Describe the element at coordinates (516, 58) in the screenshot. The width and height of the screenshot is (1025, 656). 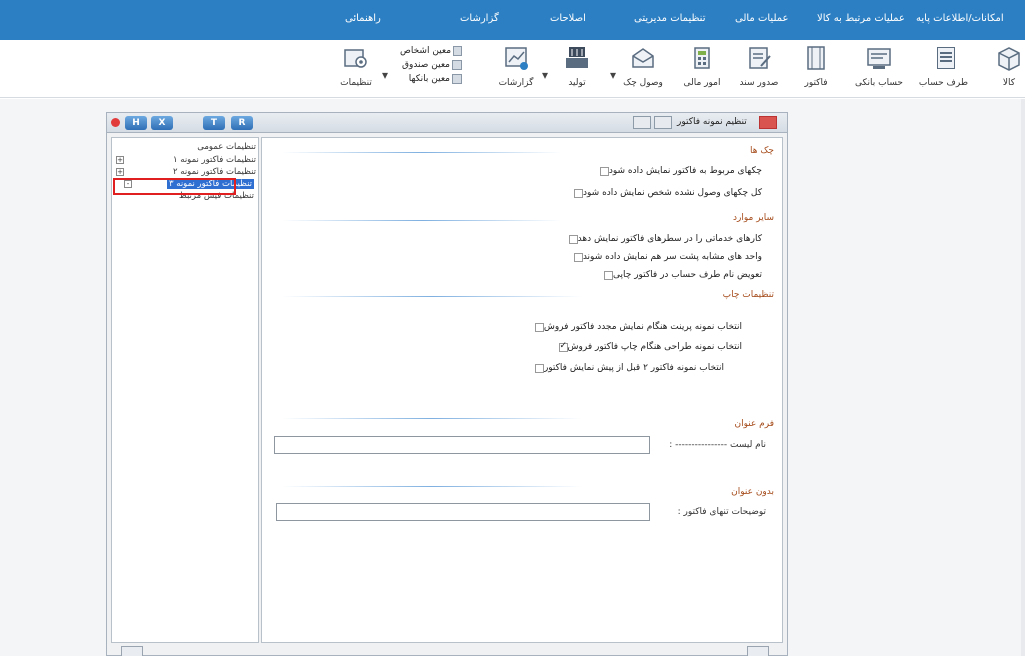
I see `chart-report-icon` at that location.